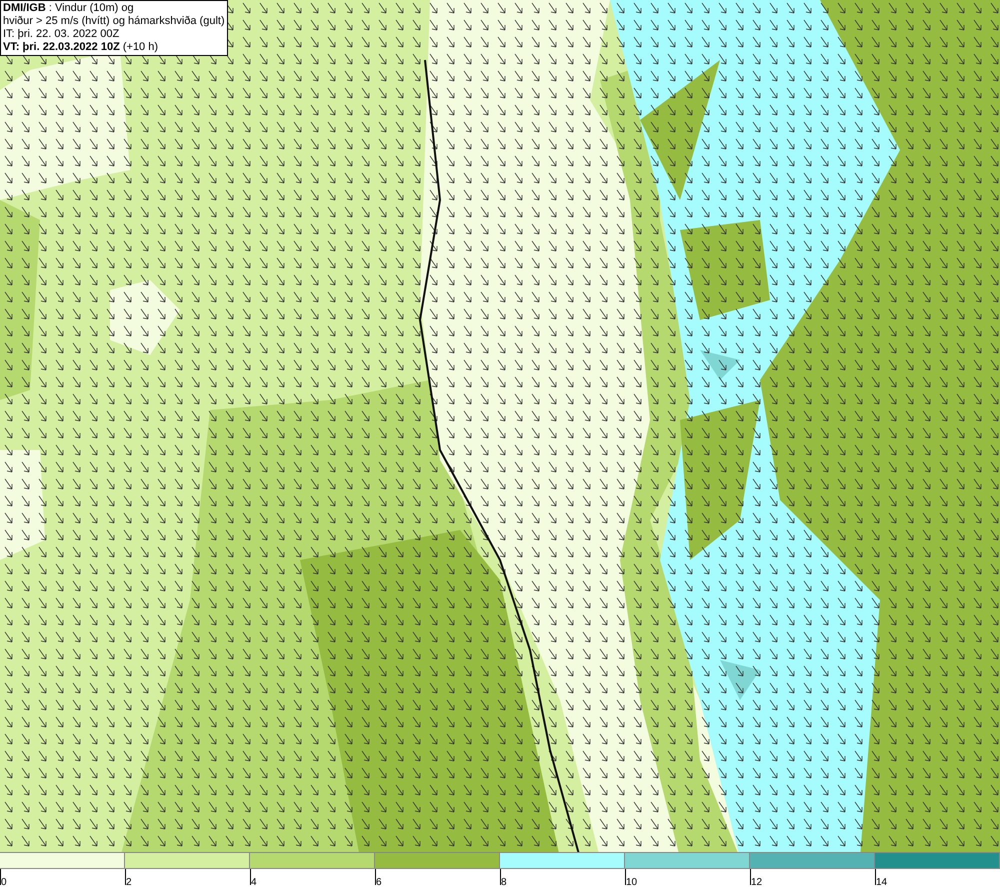  Describe the element at coordinates (114, 21) in the screenshot. I see `title-text: hviður > 25 m/s (hvítt) og hámarkshviða (gult)` at that location.